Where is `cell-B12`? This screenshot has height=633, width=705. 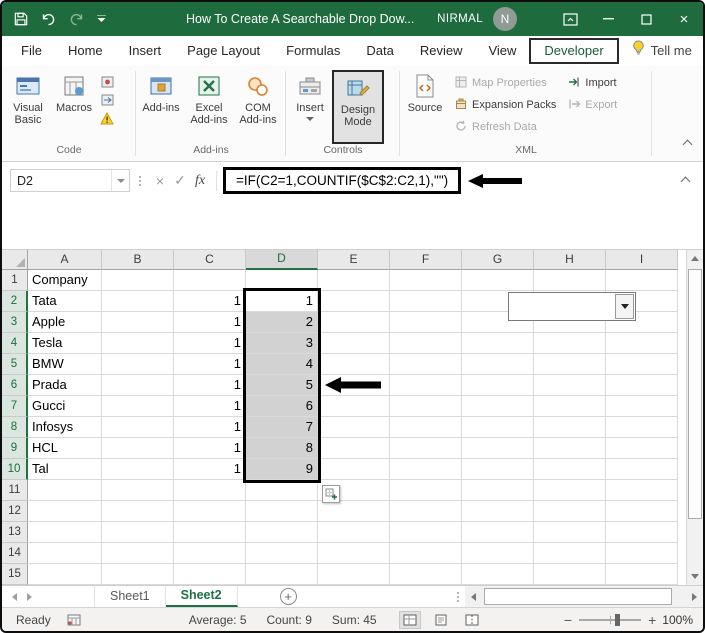 cell-B12 is located at coordinates (138, 511).